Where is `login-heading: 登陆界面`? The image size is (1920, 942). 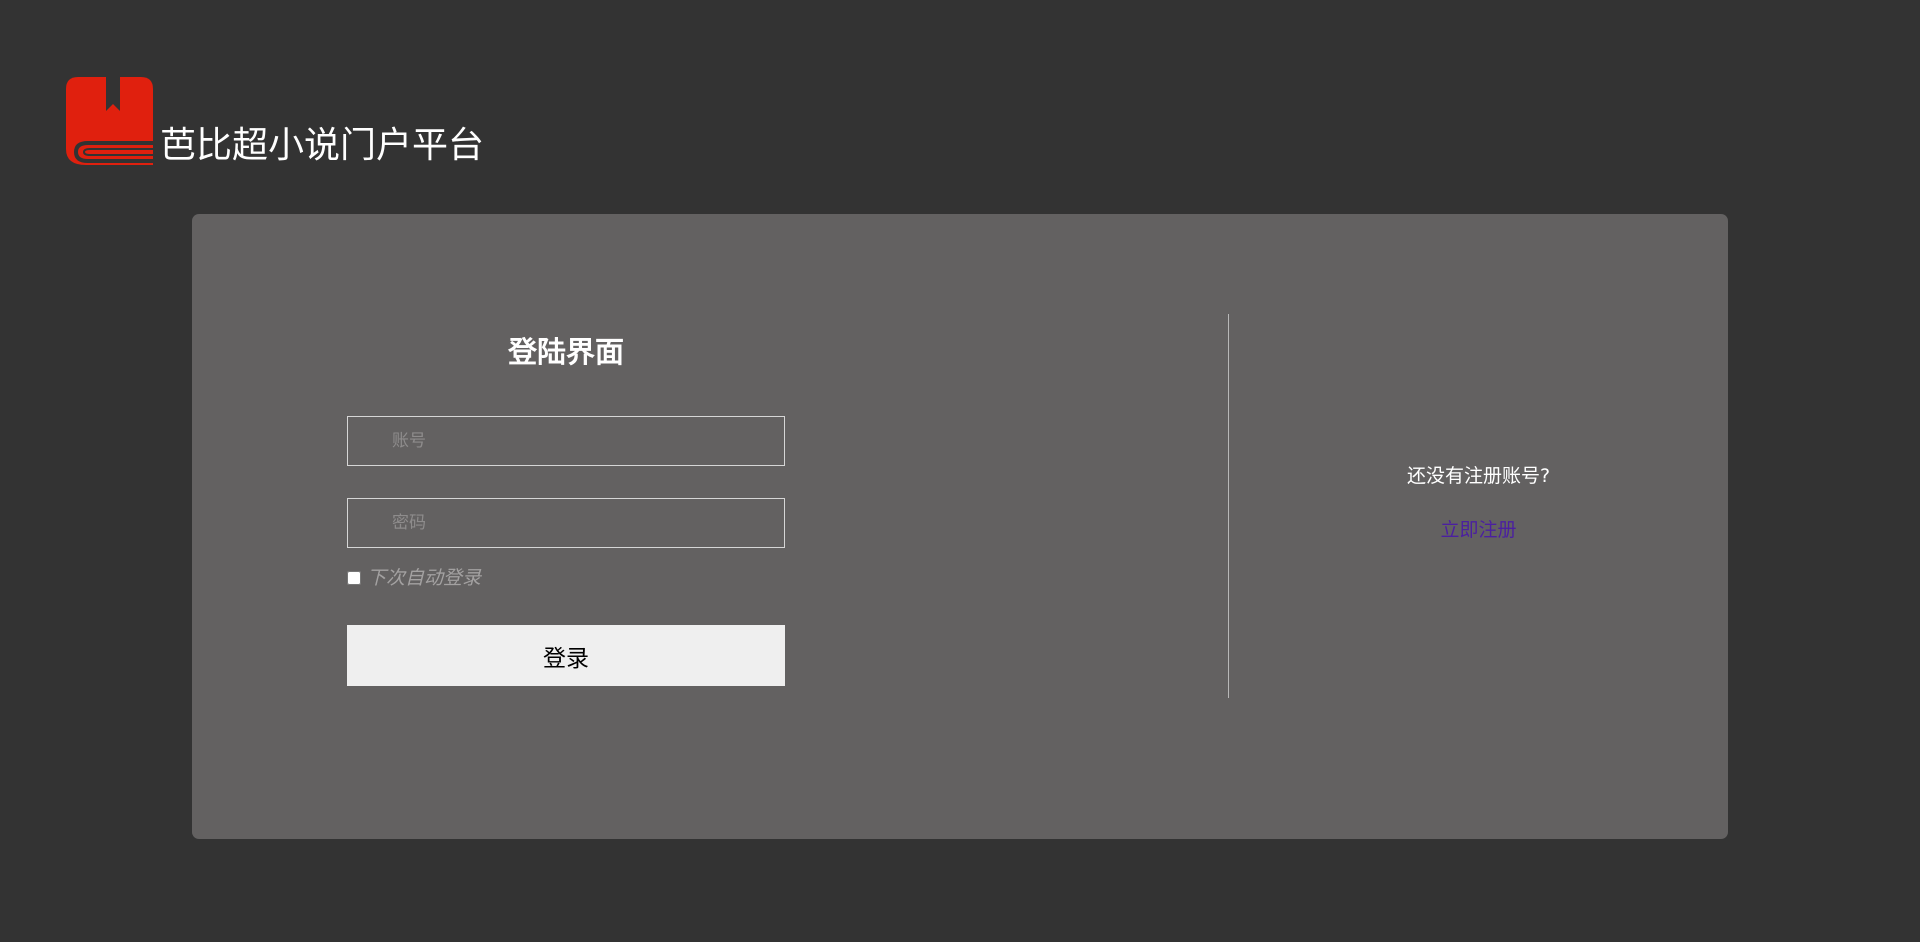
login-heading: 登陆界面 is located at coordinates (565, 352).